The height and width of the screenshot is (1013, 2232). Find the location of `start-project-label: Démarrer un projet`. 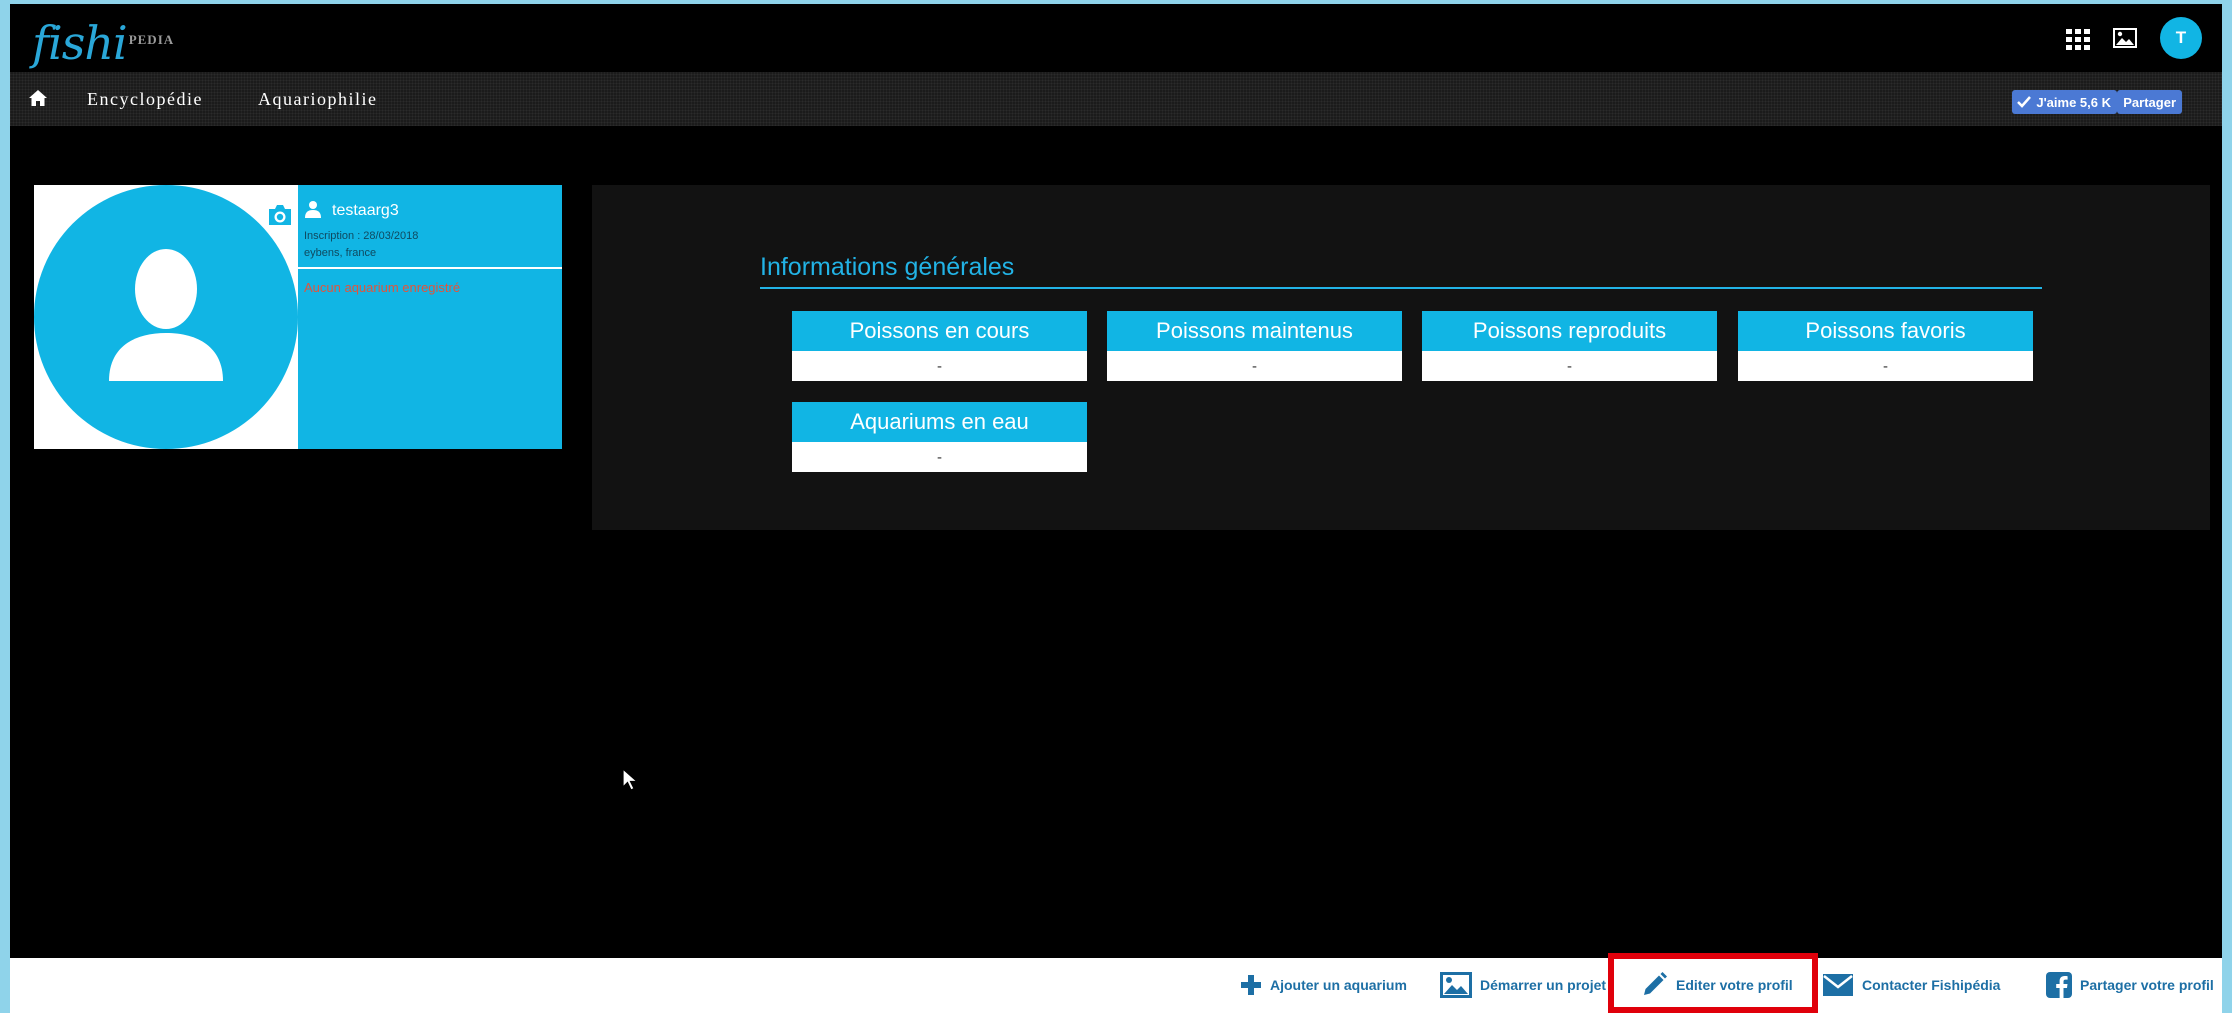

start-project-label: Démarrer un projet is located at coordinates (1543, 985).